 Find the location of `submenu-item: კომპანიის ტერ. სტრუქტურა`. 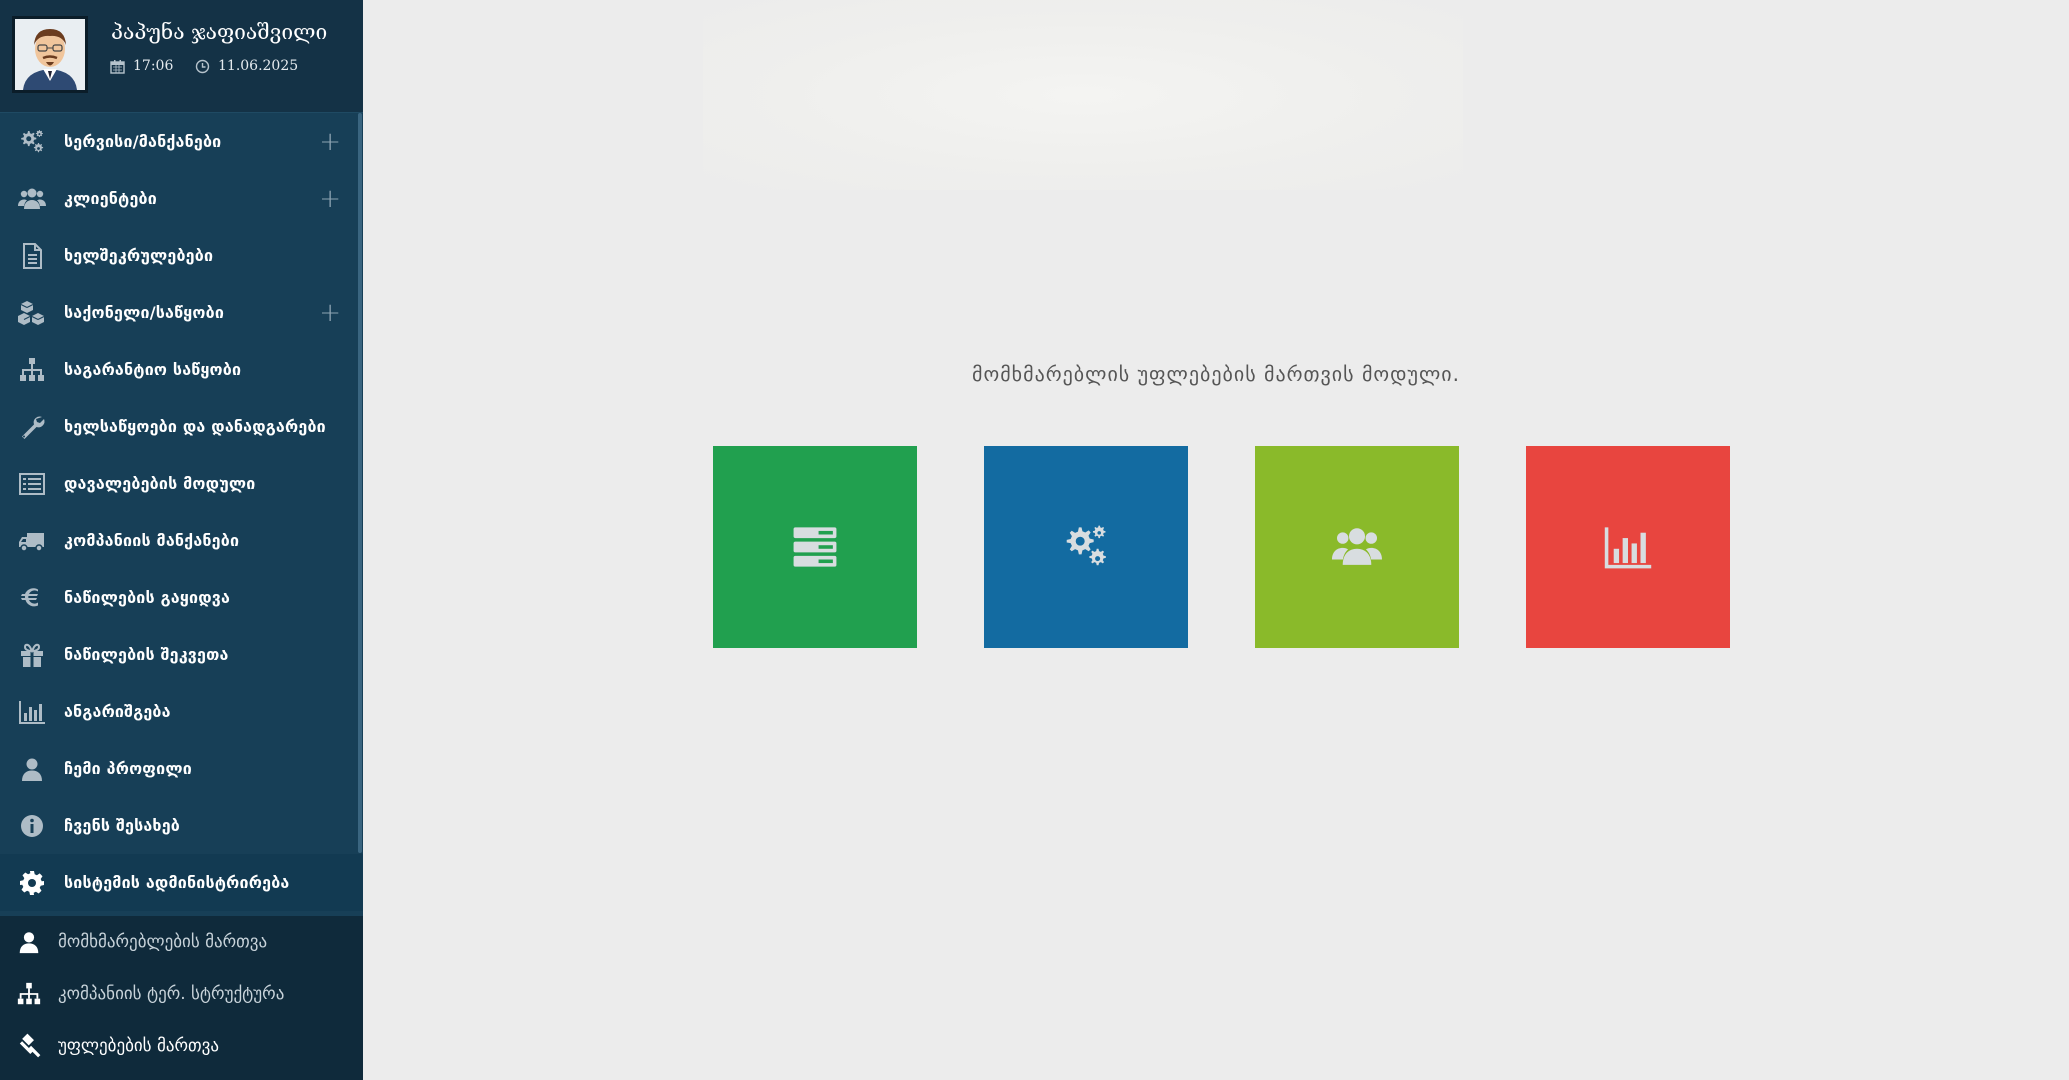

submenu-item: კომპანიის ტერ. სტრუქტურა is located at coordinates (181, 994).